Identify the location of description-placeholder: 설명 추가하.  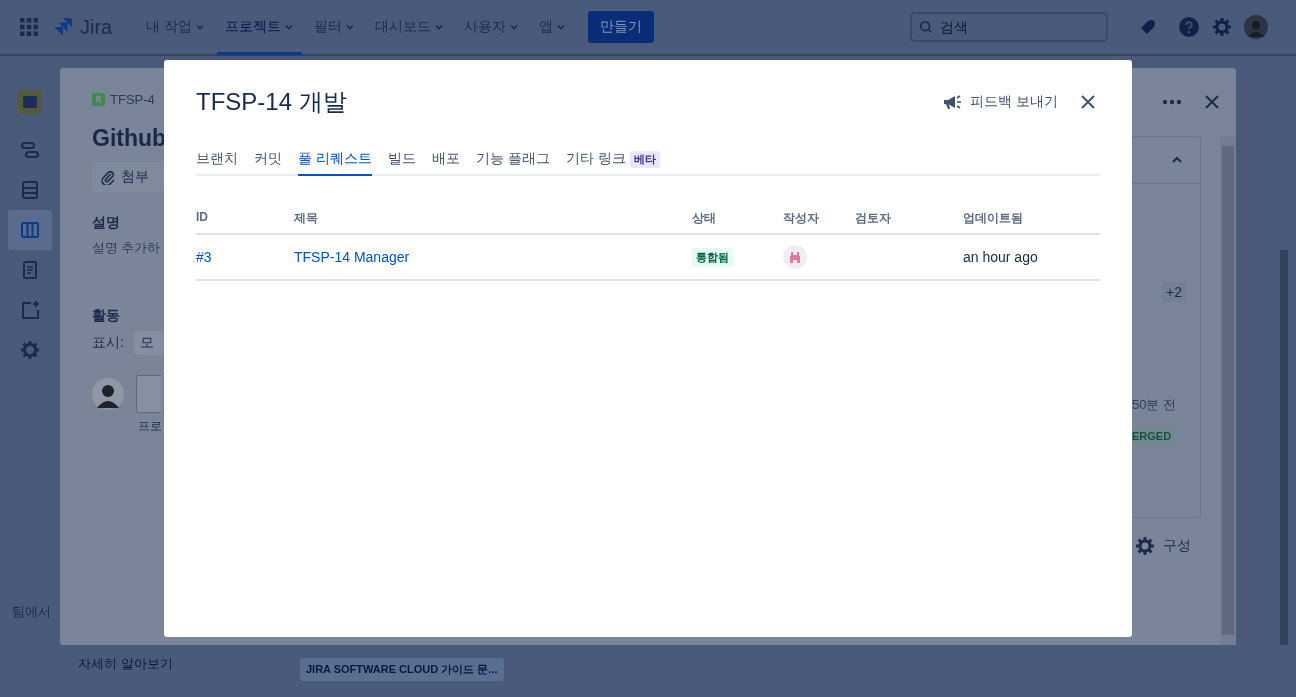
(126, 248).